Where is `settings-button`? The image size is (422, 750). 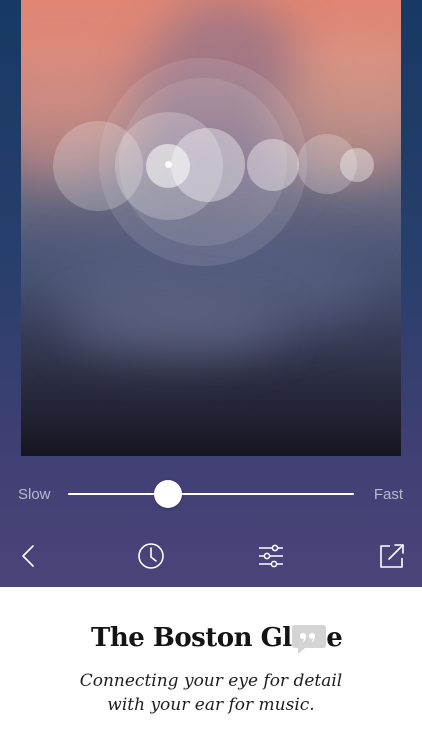
settings-button is located at coordinates (271, 556).